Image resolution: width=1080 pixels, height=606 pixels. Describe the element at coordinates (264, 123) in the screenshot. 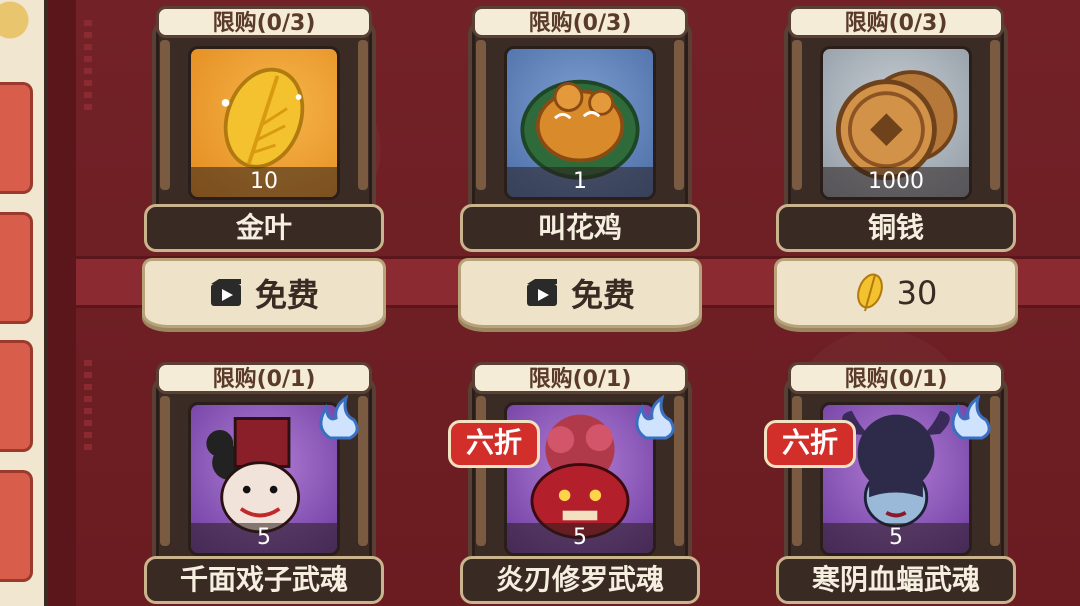

I see `item-slot: 10` at that location.